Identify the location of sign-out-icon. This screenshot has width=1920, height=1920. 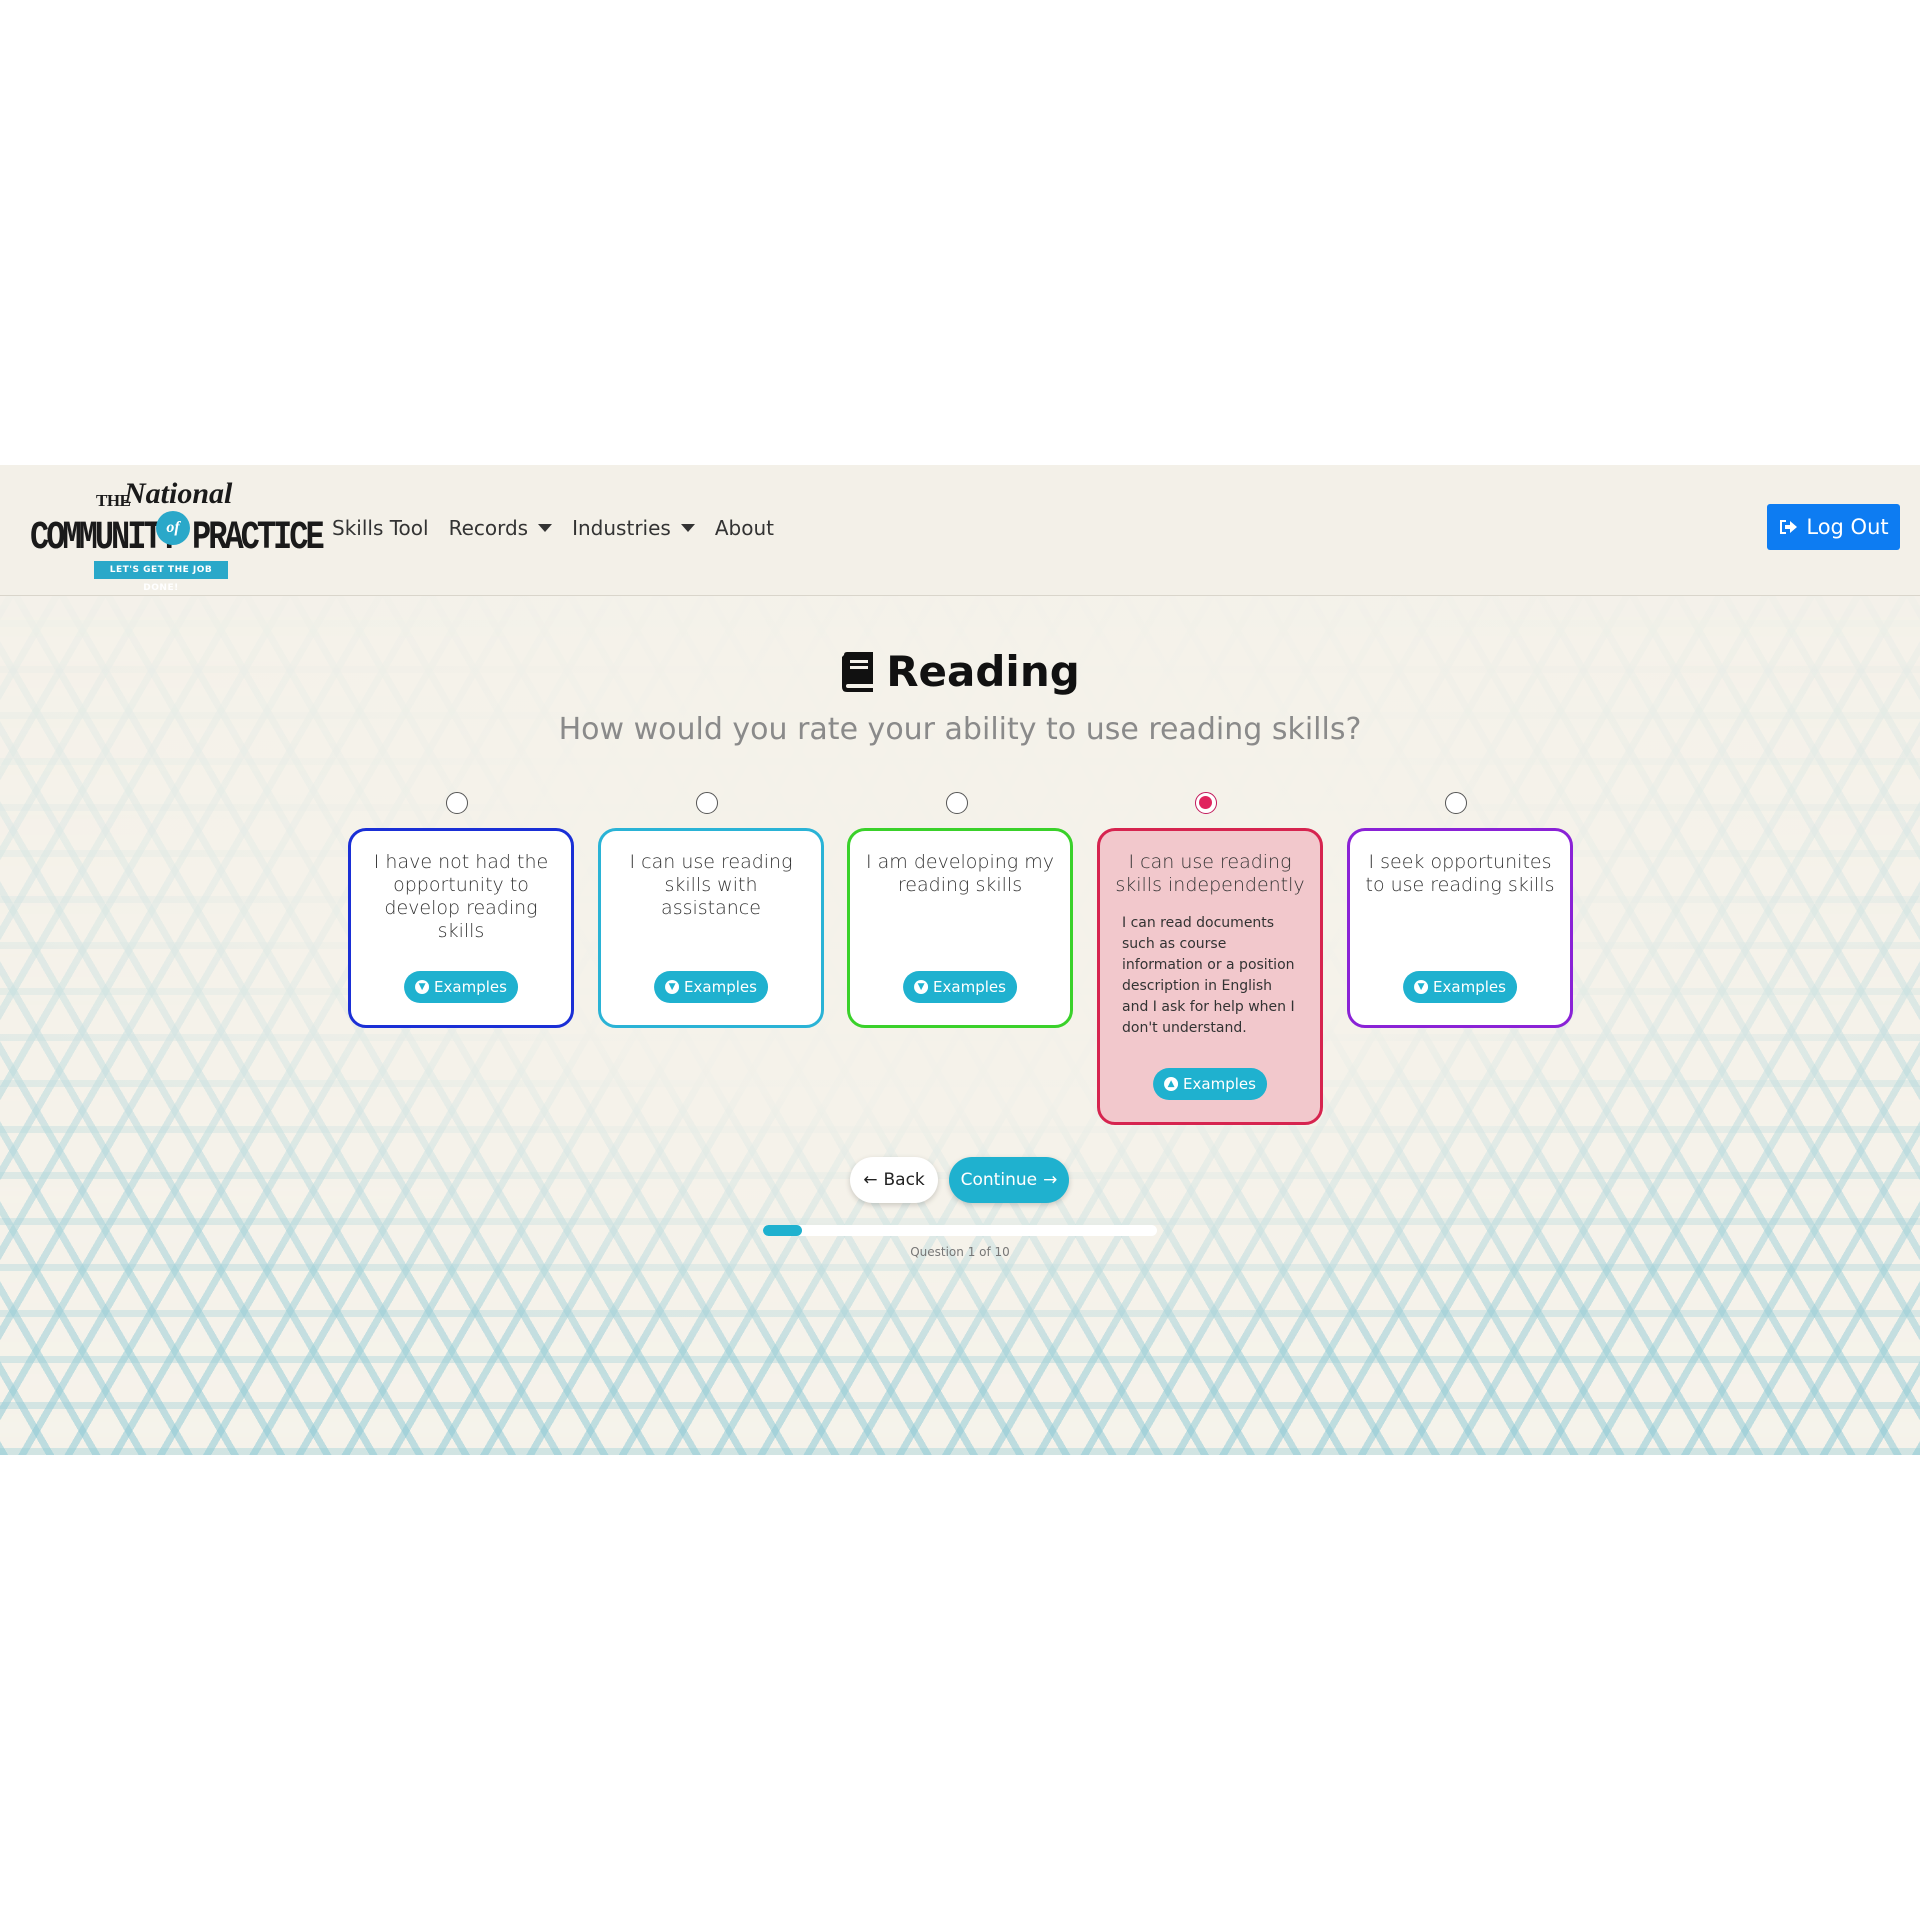
(1789, 527).